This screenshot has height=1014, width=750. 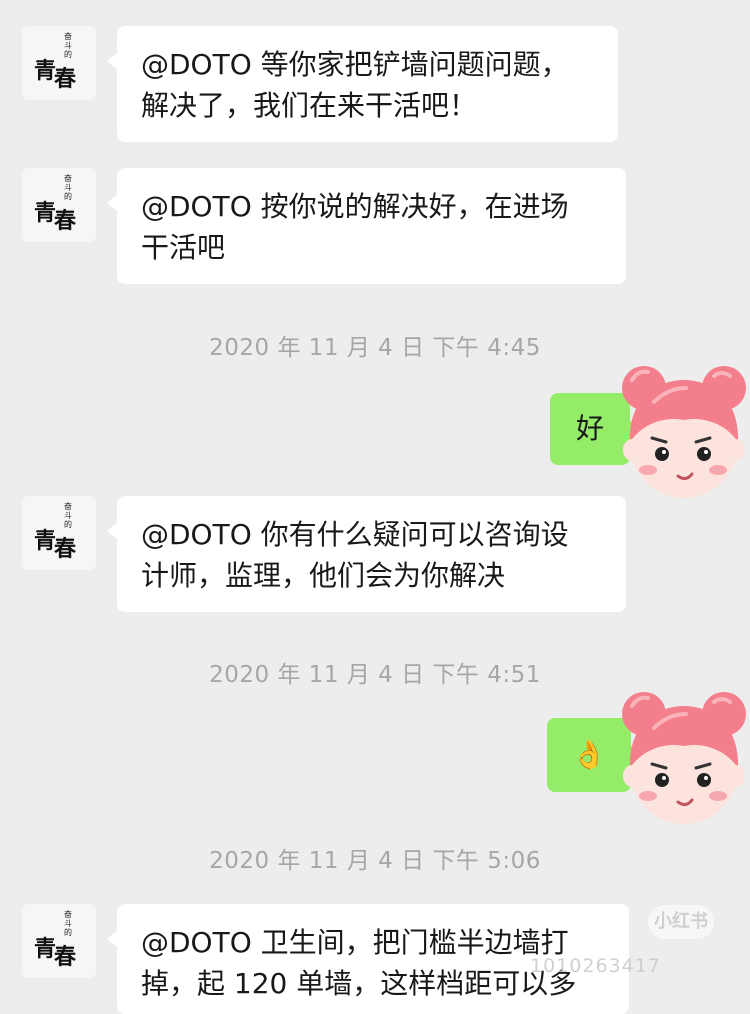 I want to click on message-timestamp: 2020 年 11 月 4 日 下午 4:45, so click(x=375, y=348).